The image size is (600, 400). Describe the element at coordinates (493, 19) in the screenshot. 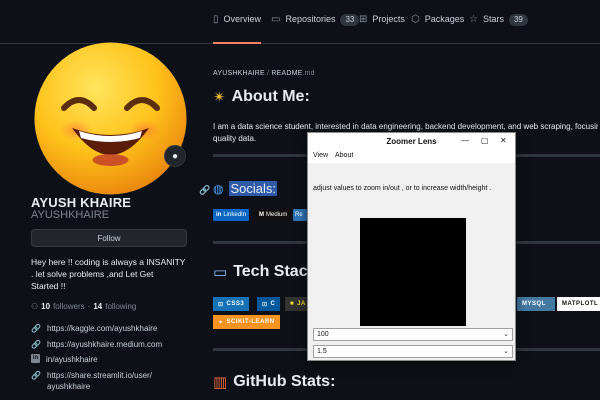

I see `tab-stars-label: Stars` at that location.